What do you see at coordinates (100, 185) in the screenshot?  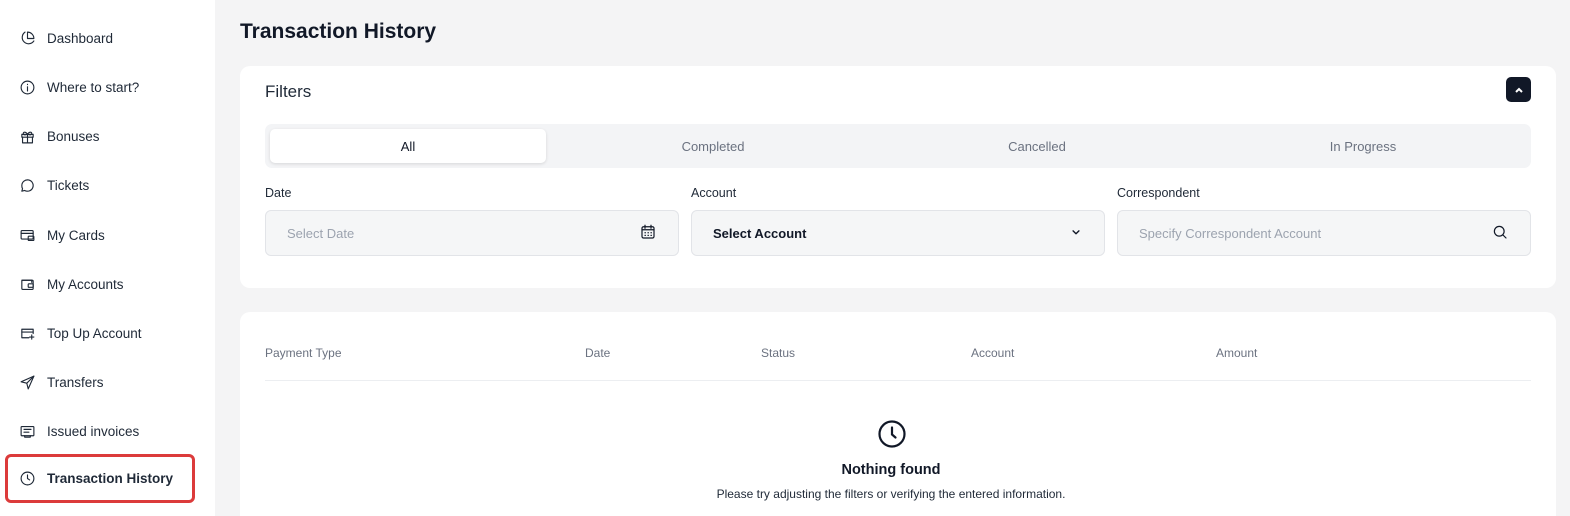 I see `sidebar-item-tickets: Tickets` at bounding box center [100, 185].